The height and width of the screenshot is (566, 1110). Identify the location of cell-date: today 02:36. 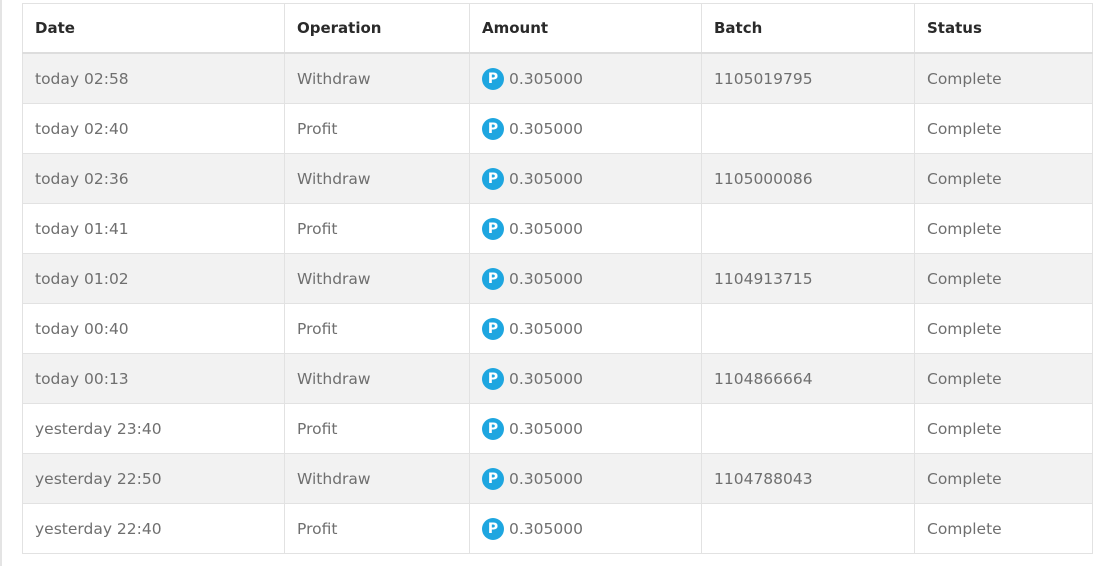
(153, 178).